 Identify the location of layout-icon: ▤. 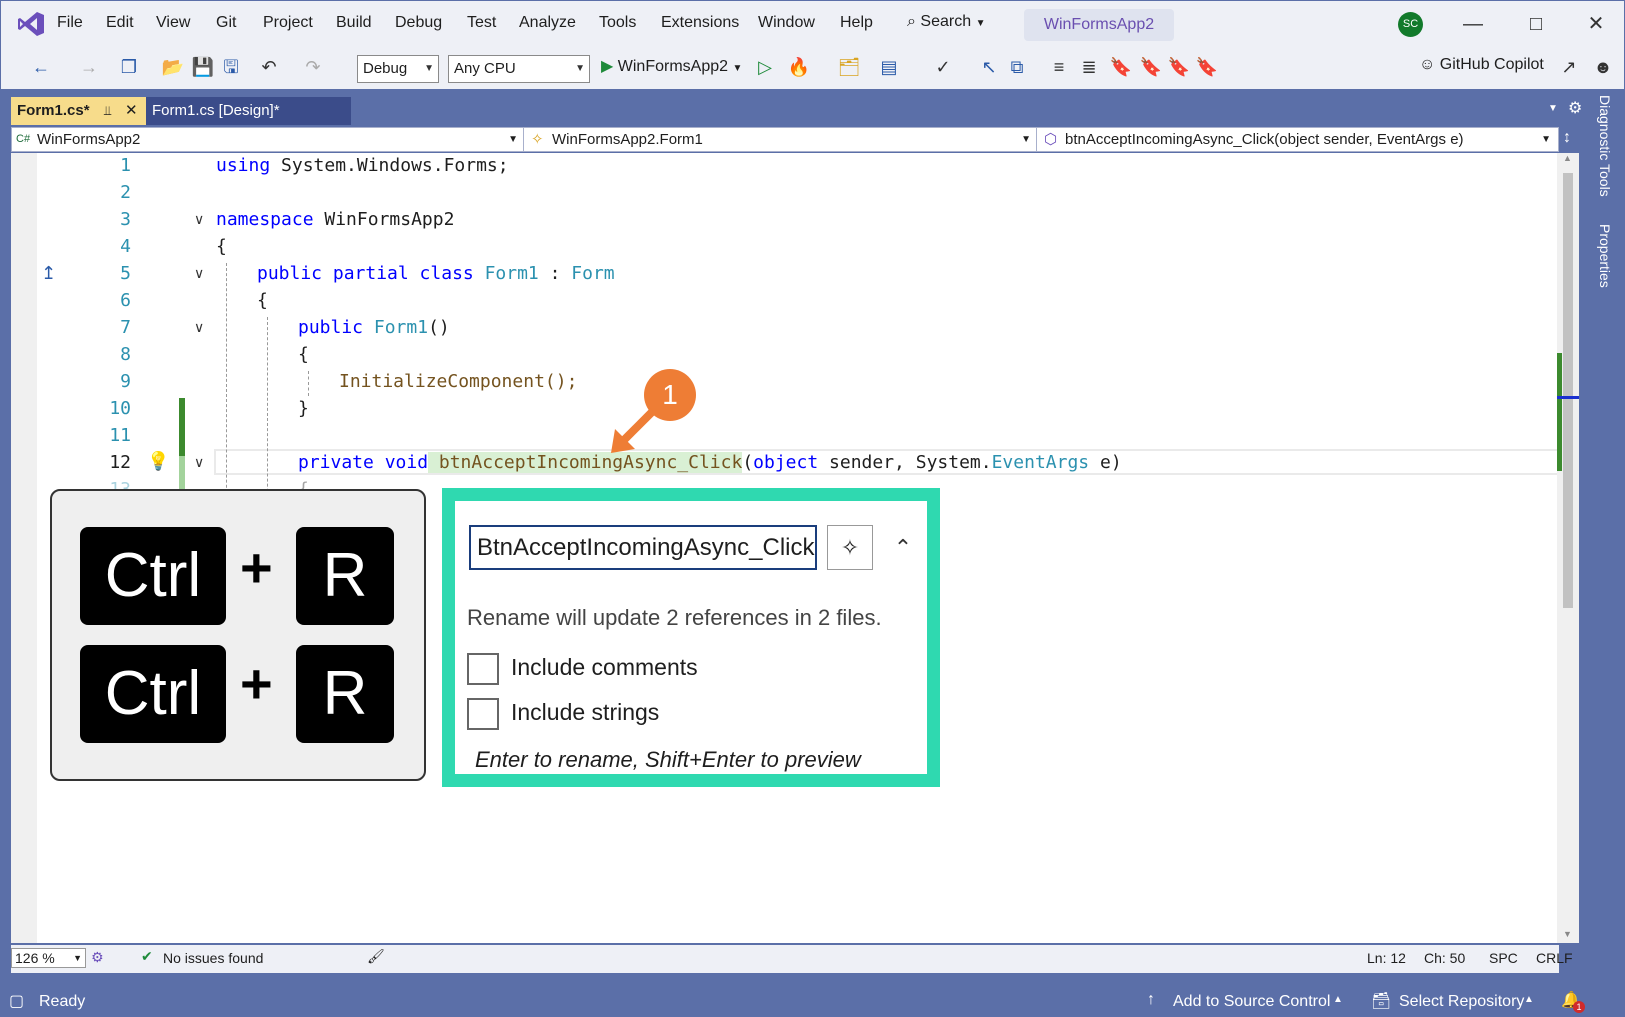
(889, 67).